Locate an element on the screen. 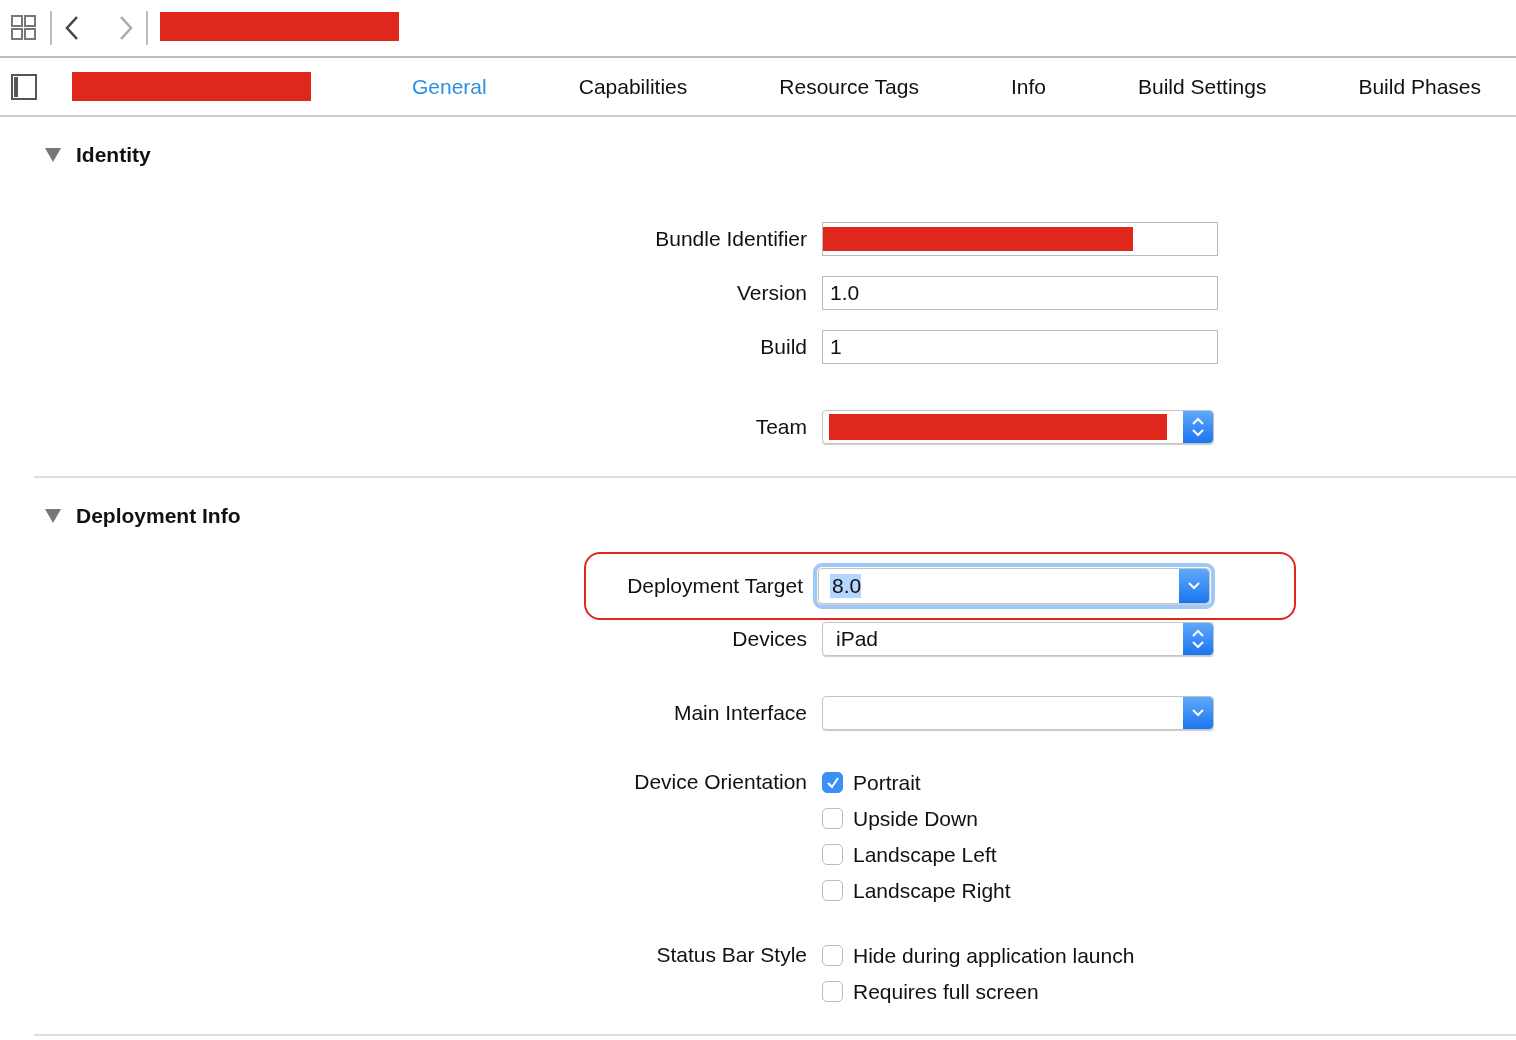 This screenshot has width=1516, height=1040. tab: Capabilities is located at coordinates (633, 86).